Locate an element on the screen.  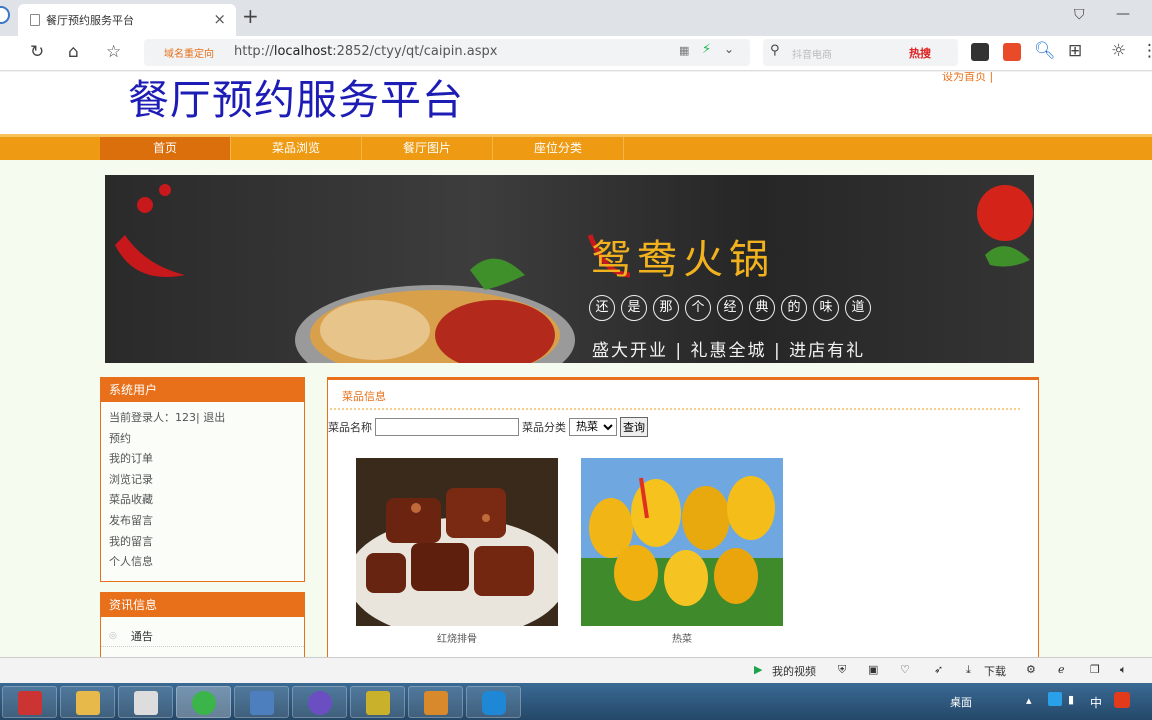
banner-circle-char: 道 is located at coordinates (858, 308).